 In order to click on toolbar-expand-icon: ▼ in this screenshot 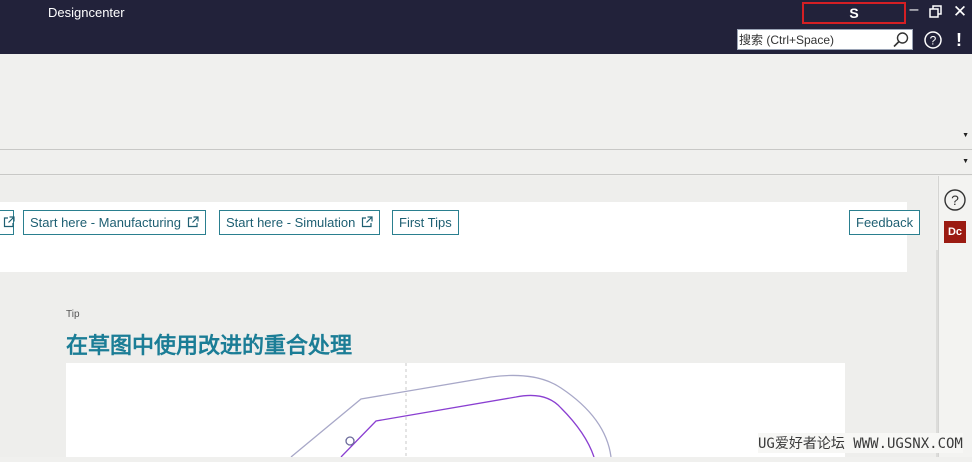, I will do `click(965, 161)`.